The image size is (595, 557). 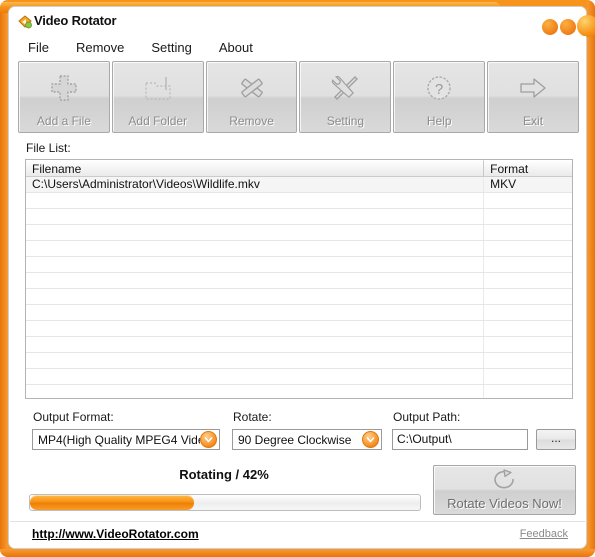 I want to click on file-list-header: Filename Format, so click(x=299, y=168).